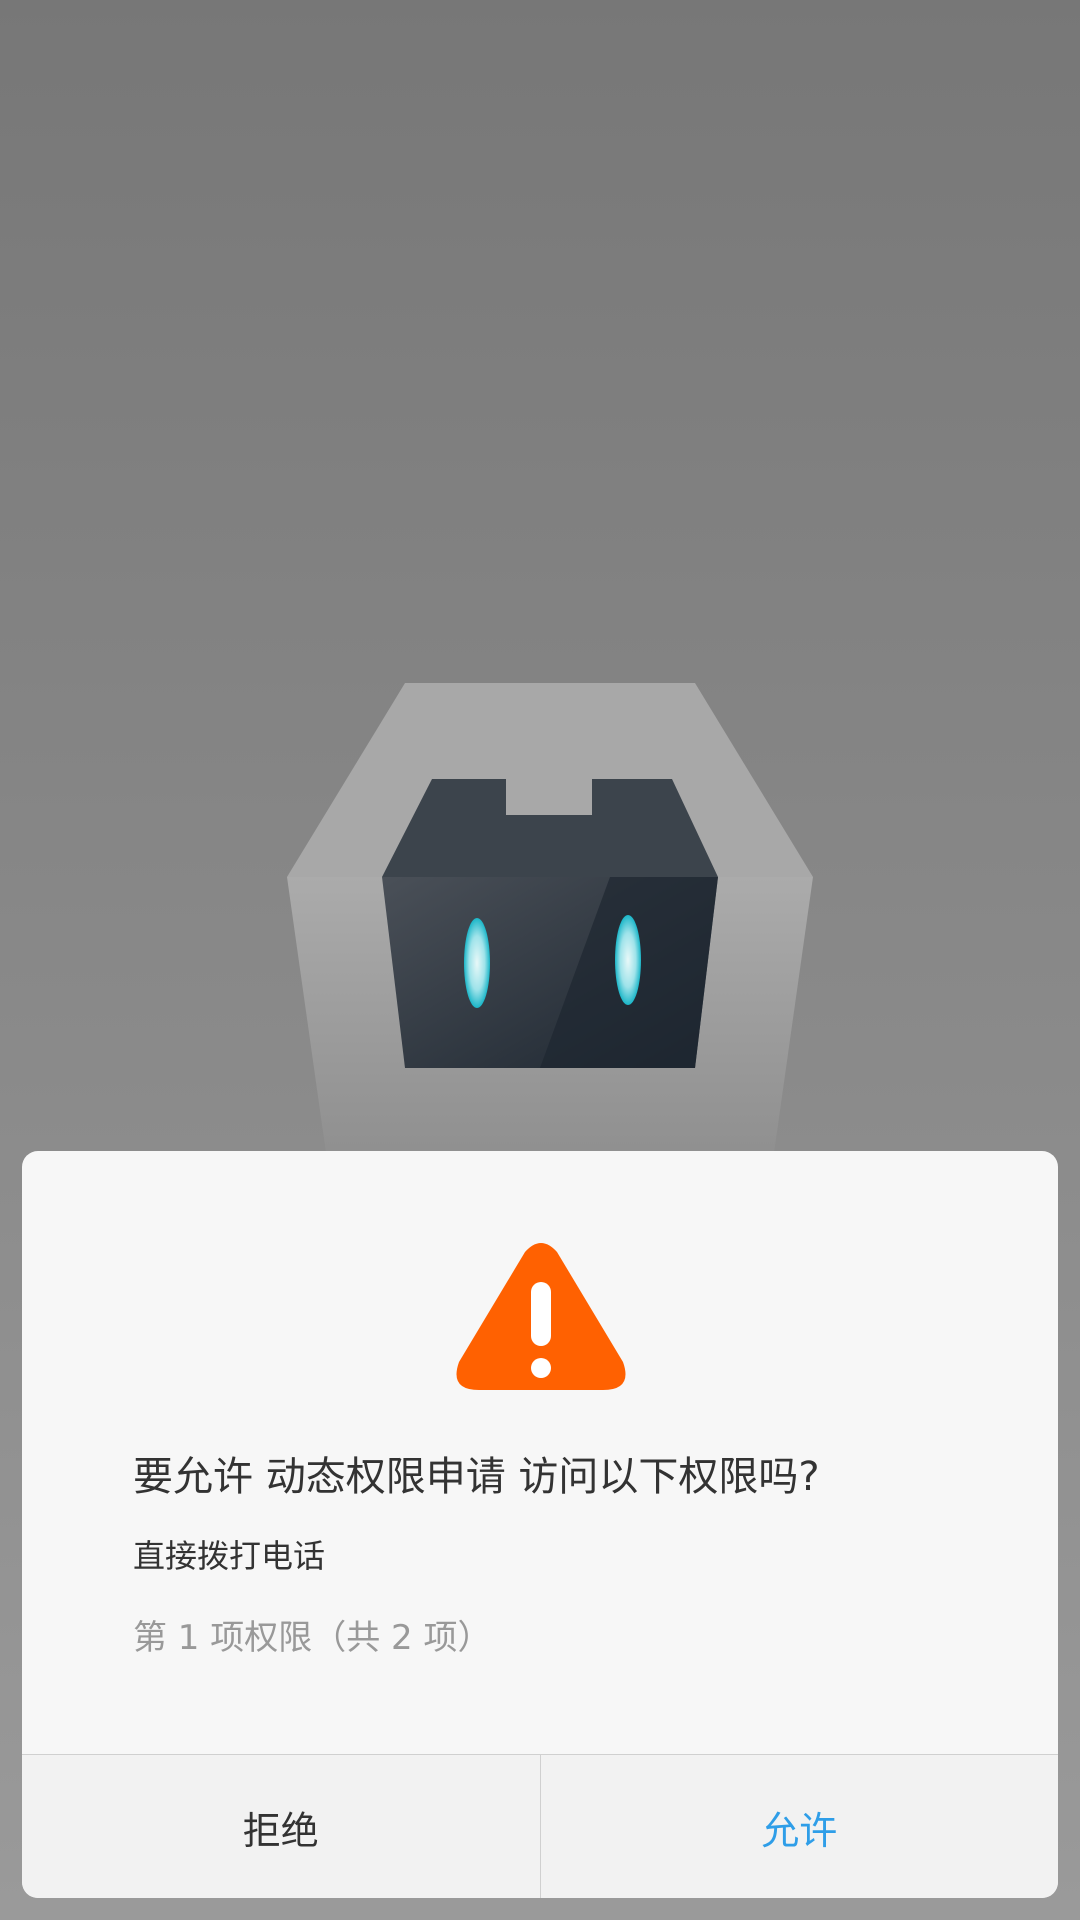 The height and width of the screenshot is (1920, 1080). Describe the element at coordinates (229, 1556) in the screenshot. I see `permission-name: 直接拨打电话` at that location.